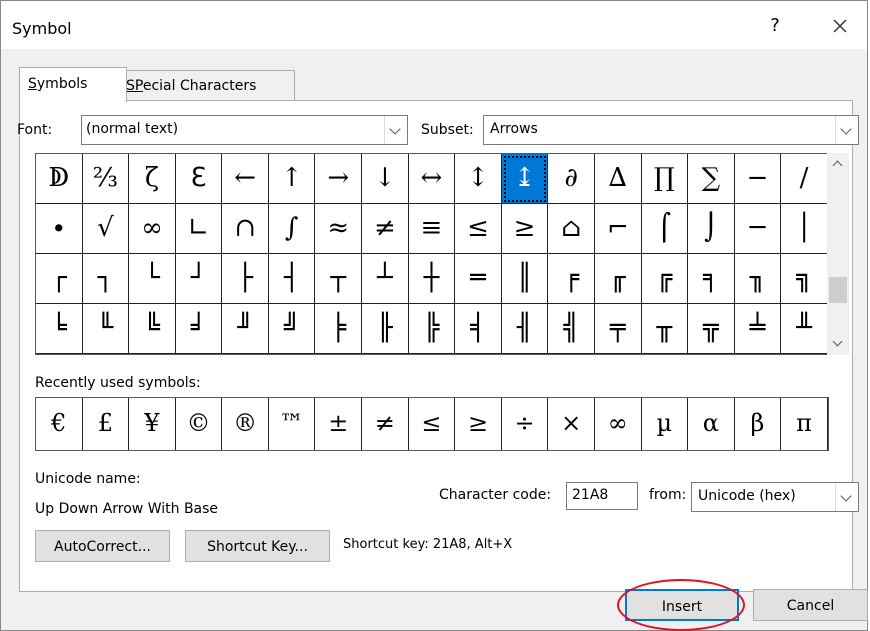 The image size is (870, 631). Describe the element at coordinates (59, 229) in the screenshot. I see `symbol-cell: ∙` at that location.